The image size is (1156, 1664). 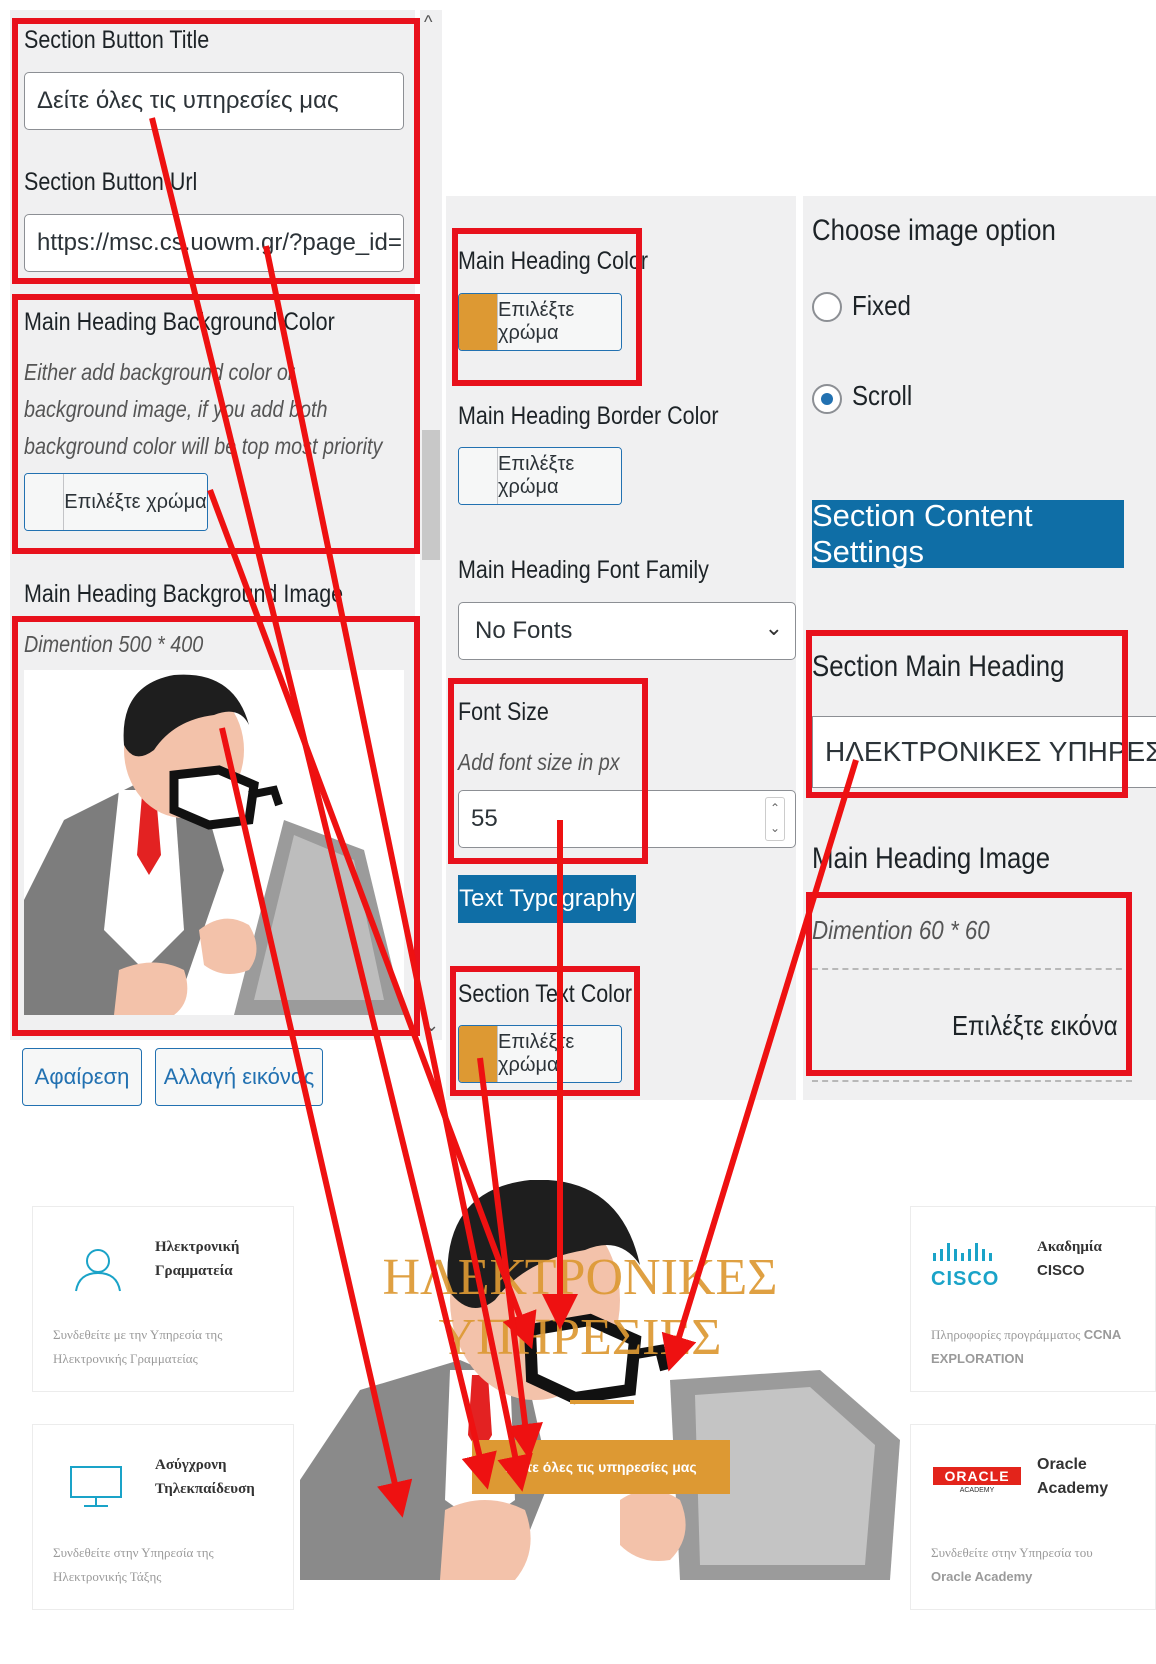 I want to click on card-description-exploration: EXPLORATION, so click(x=977, y=1358).